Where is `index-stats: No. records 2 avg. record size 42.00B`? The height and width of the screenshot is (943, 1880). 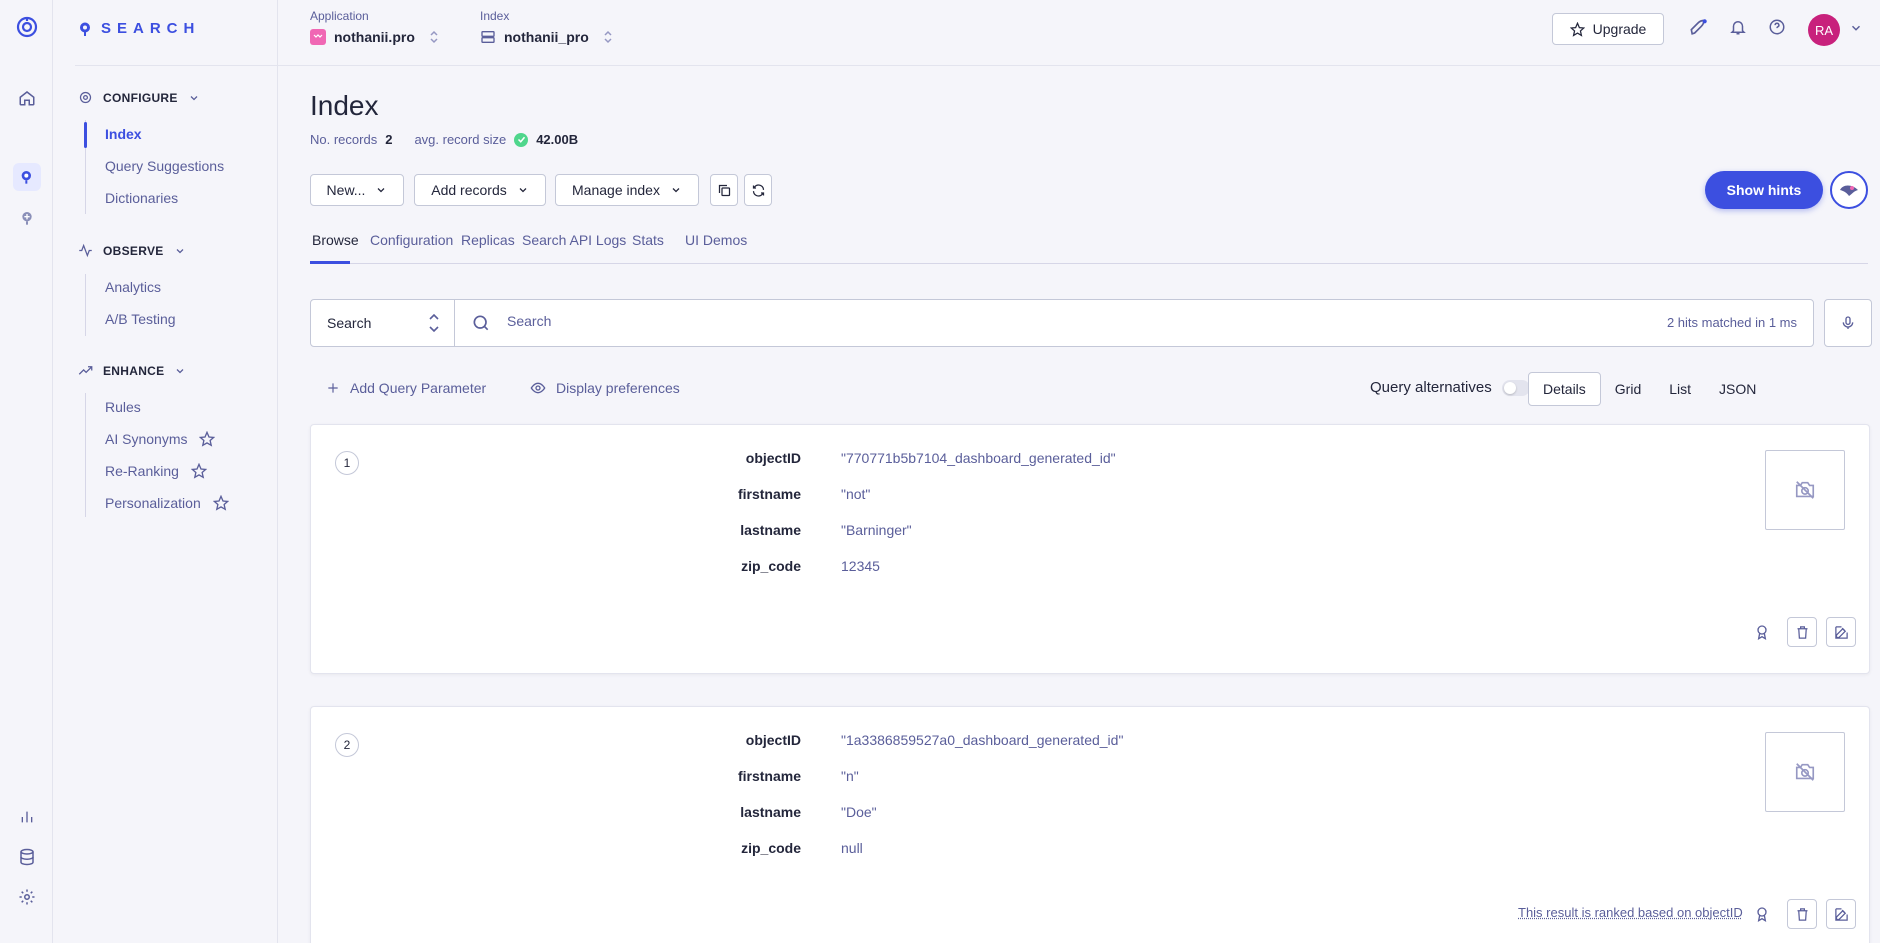 index-stats: No. records 2 avg. record size 42.00B is located at coordinates (444, 139).